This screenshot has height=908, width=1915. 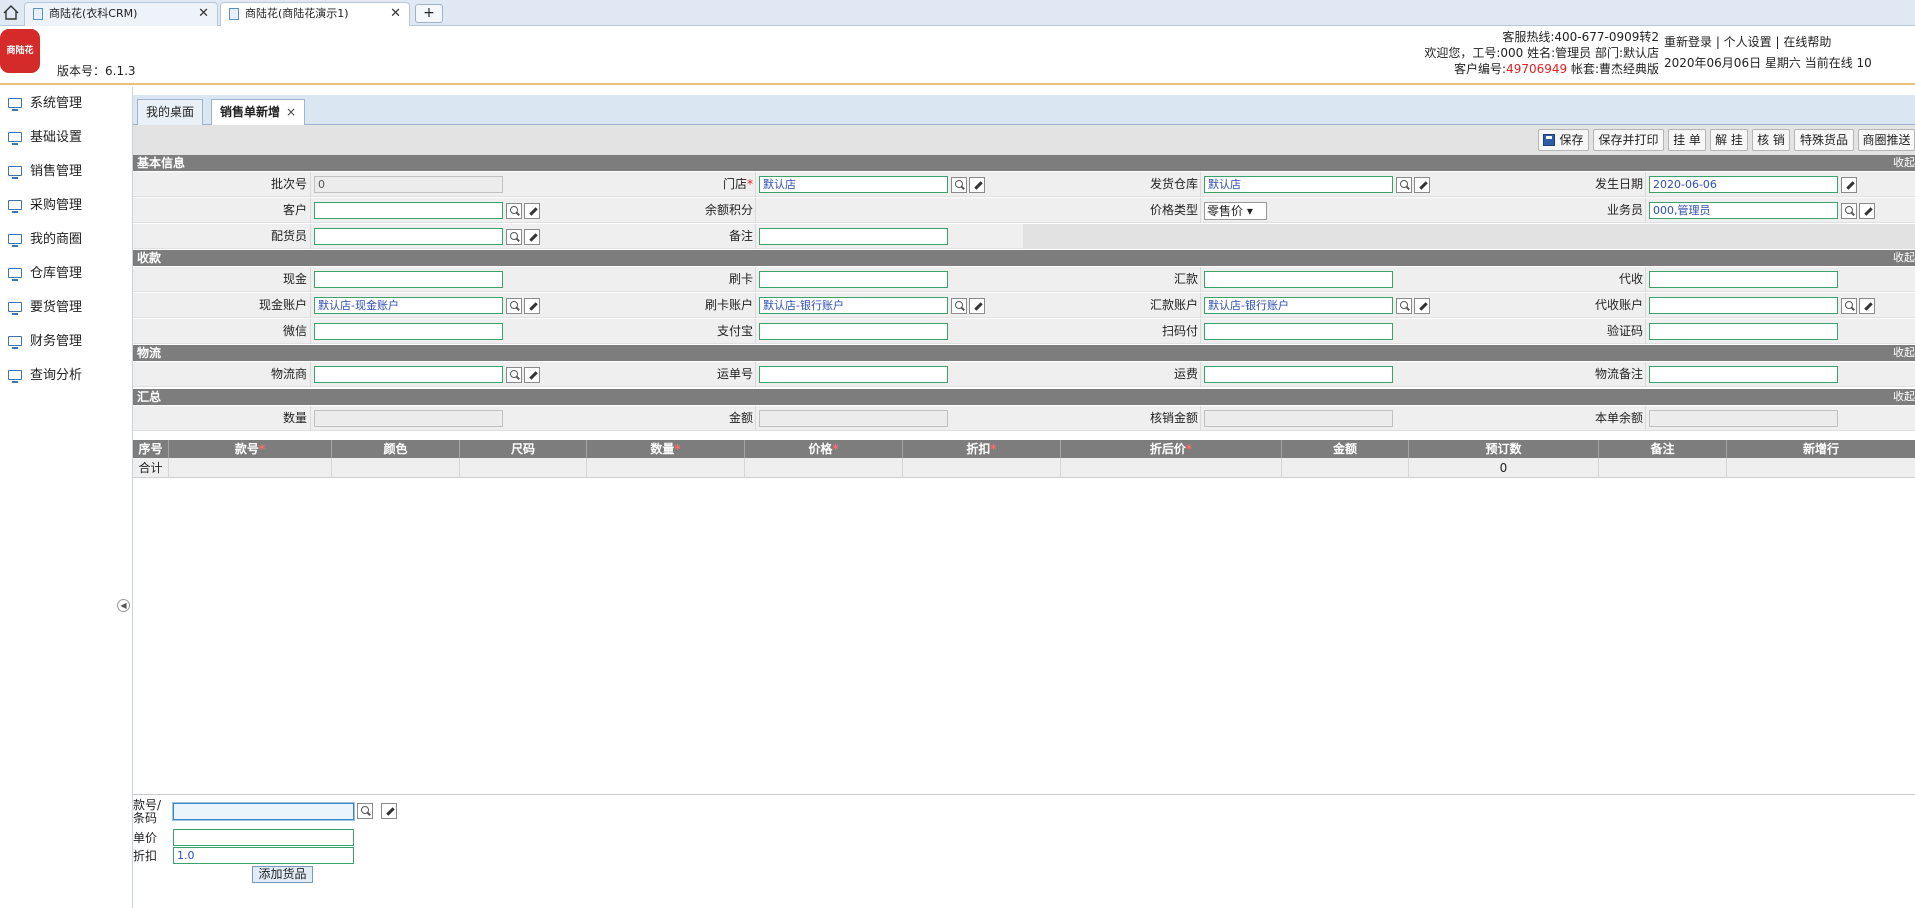 I want to click on collect-account-field, so click(x=1743, y=305).